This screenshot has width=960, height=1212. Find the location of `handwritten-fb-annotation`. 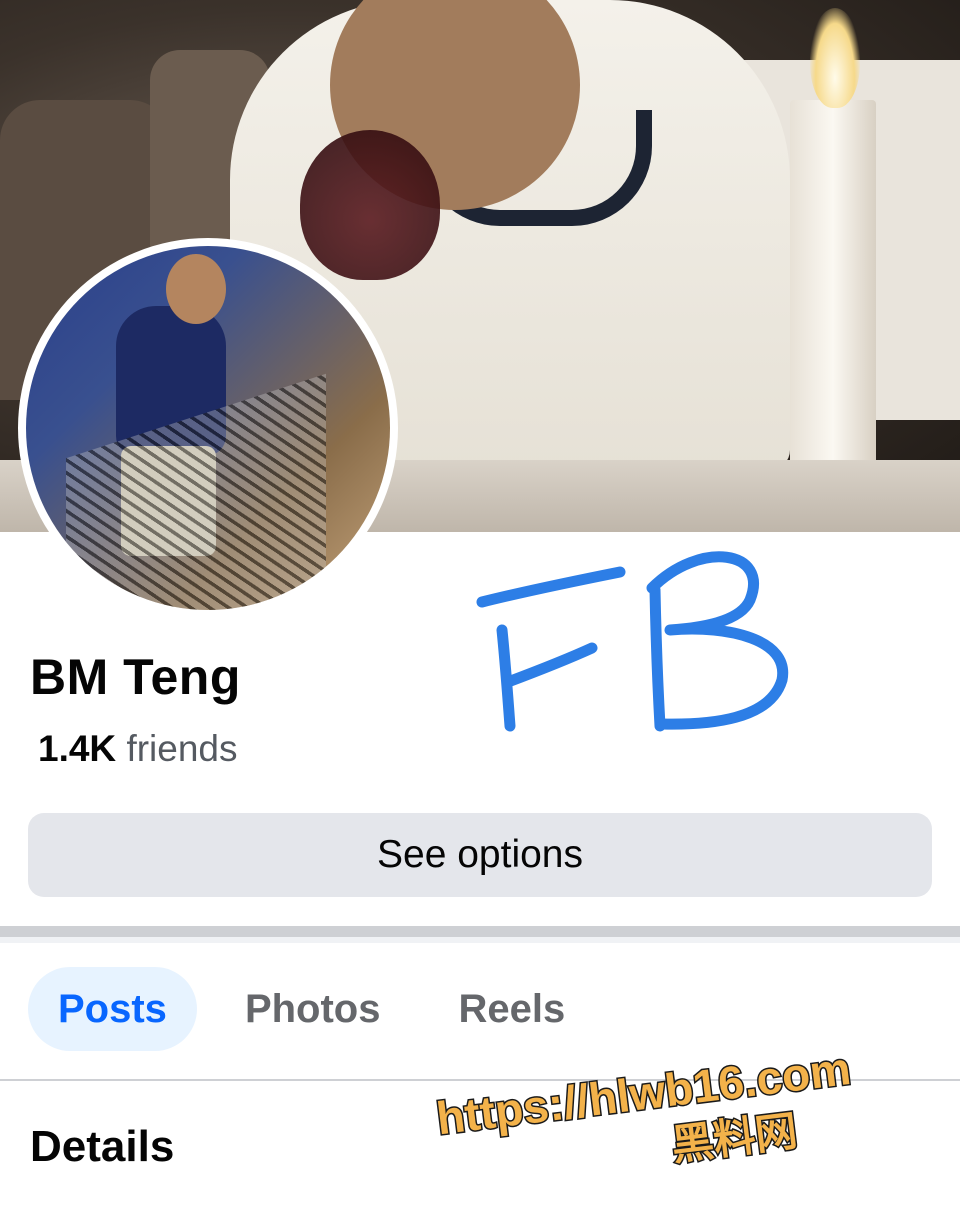

handwritten-fb-annotation is located at coordinates (632, 641).